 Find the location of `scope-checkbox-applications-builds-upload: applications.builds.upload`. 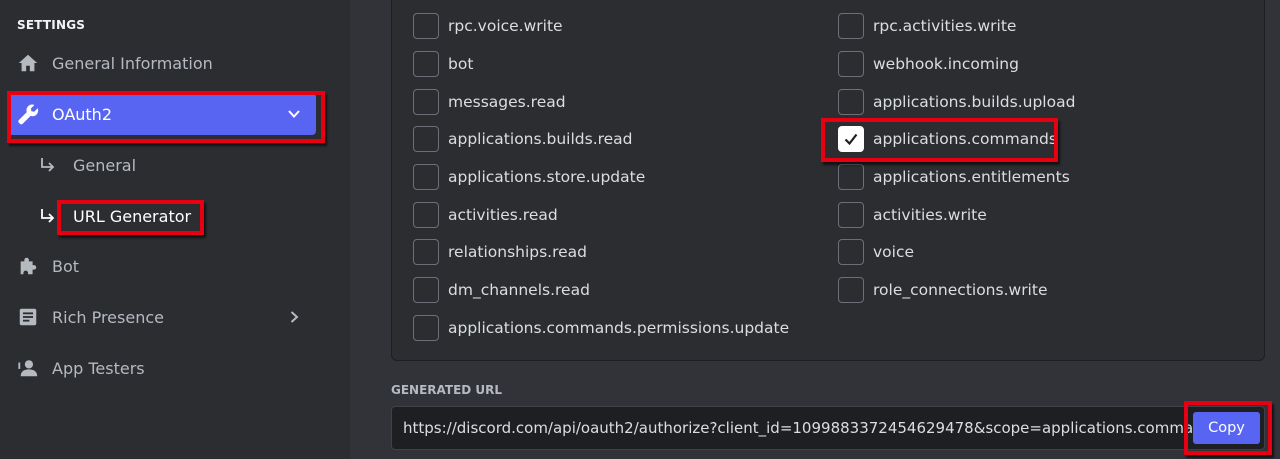

scope-checkbox-applications-builds-upload: applications.builds.upload is located at coordinates (956, 102).